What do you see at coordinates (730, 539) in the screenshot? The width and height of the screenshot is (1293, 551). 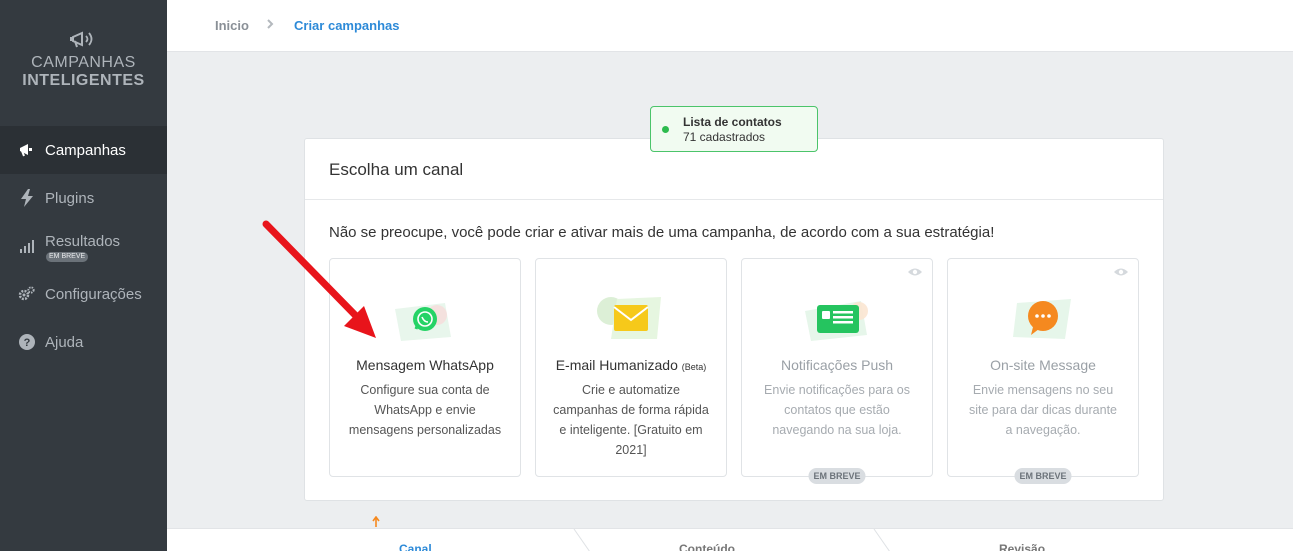 I see `wizard-steps: Canal Conteúdo Revisão` at bounding box center [730, 539].